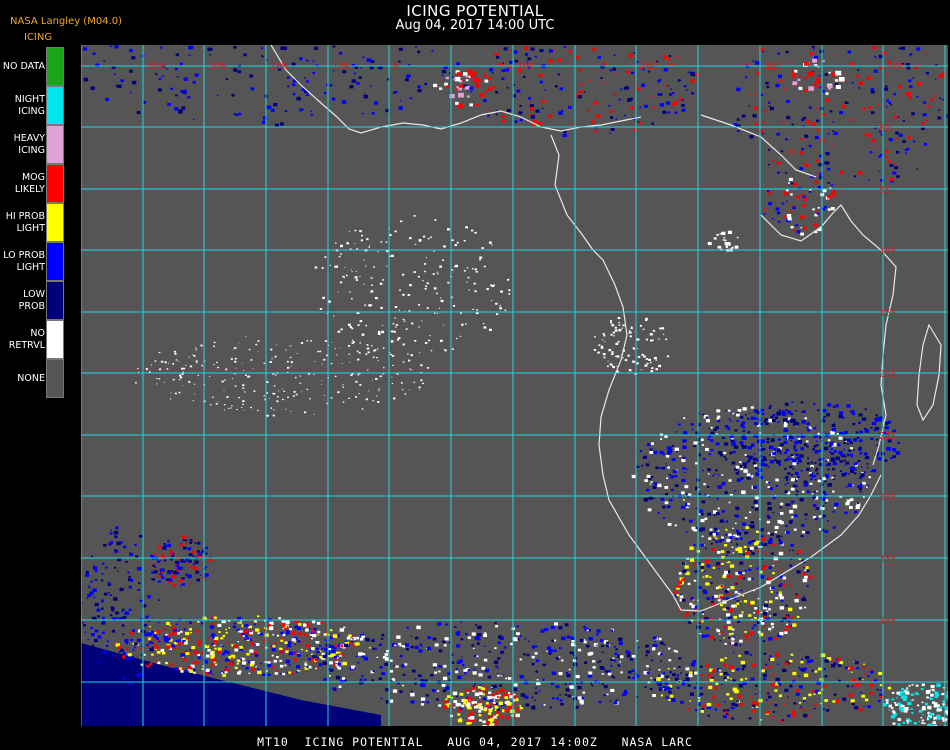  What do you see at coordinates (156, 66) in the screenshot?
I see `longitude-label: 40W` at bounding box center [156, 66].